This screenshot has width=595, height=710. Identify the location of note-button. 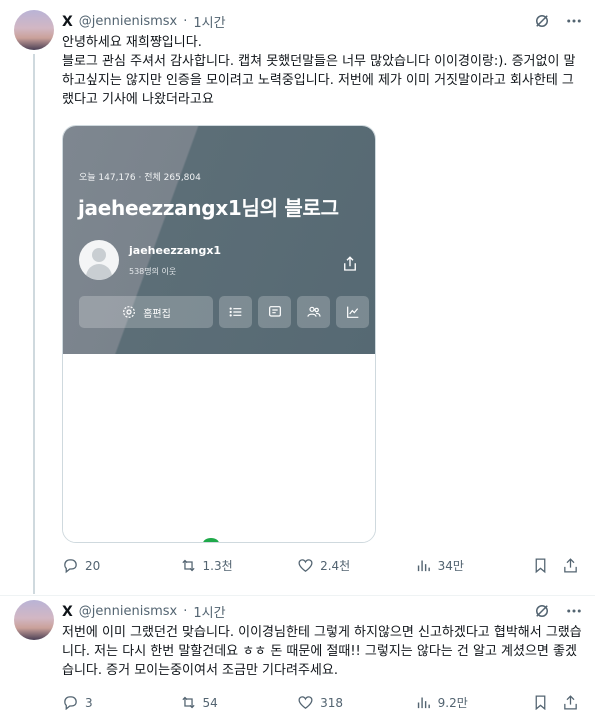
(274, 312).